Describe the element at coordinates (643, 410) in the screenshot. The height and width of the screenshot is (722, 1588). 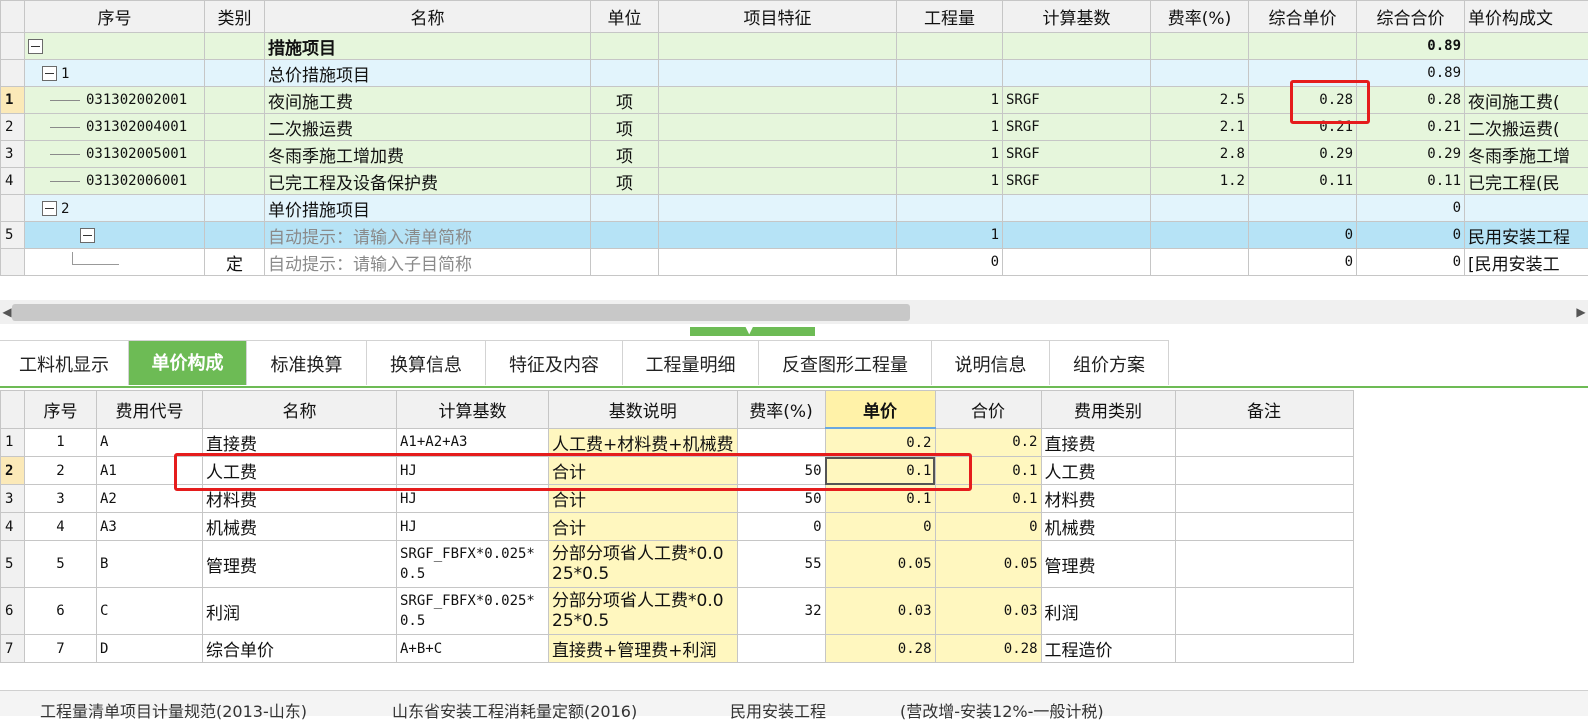
I see `col-base-desc: 基数说明` at that location.